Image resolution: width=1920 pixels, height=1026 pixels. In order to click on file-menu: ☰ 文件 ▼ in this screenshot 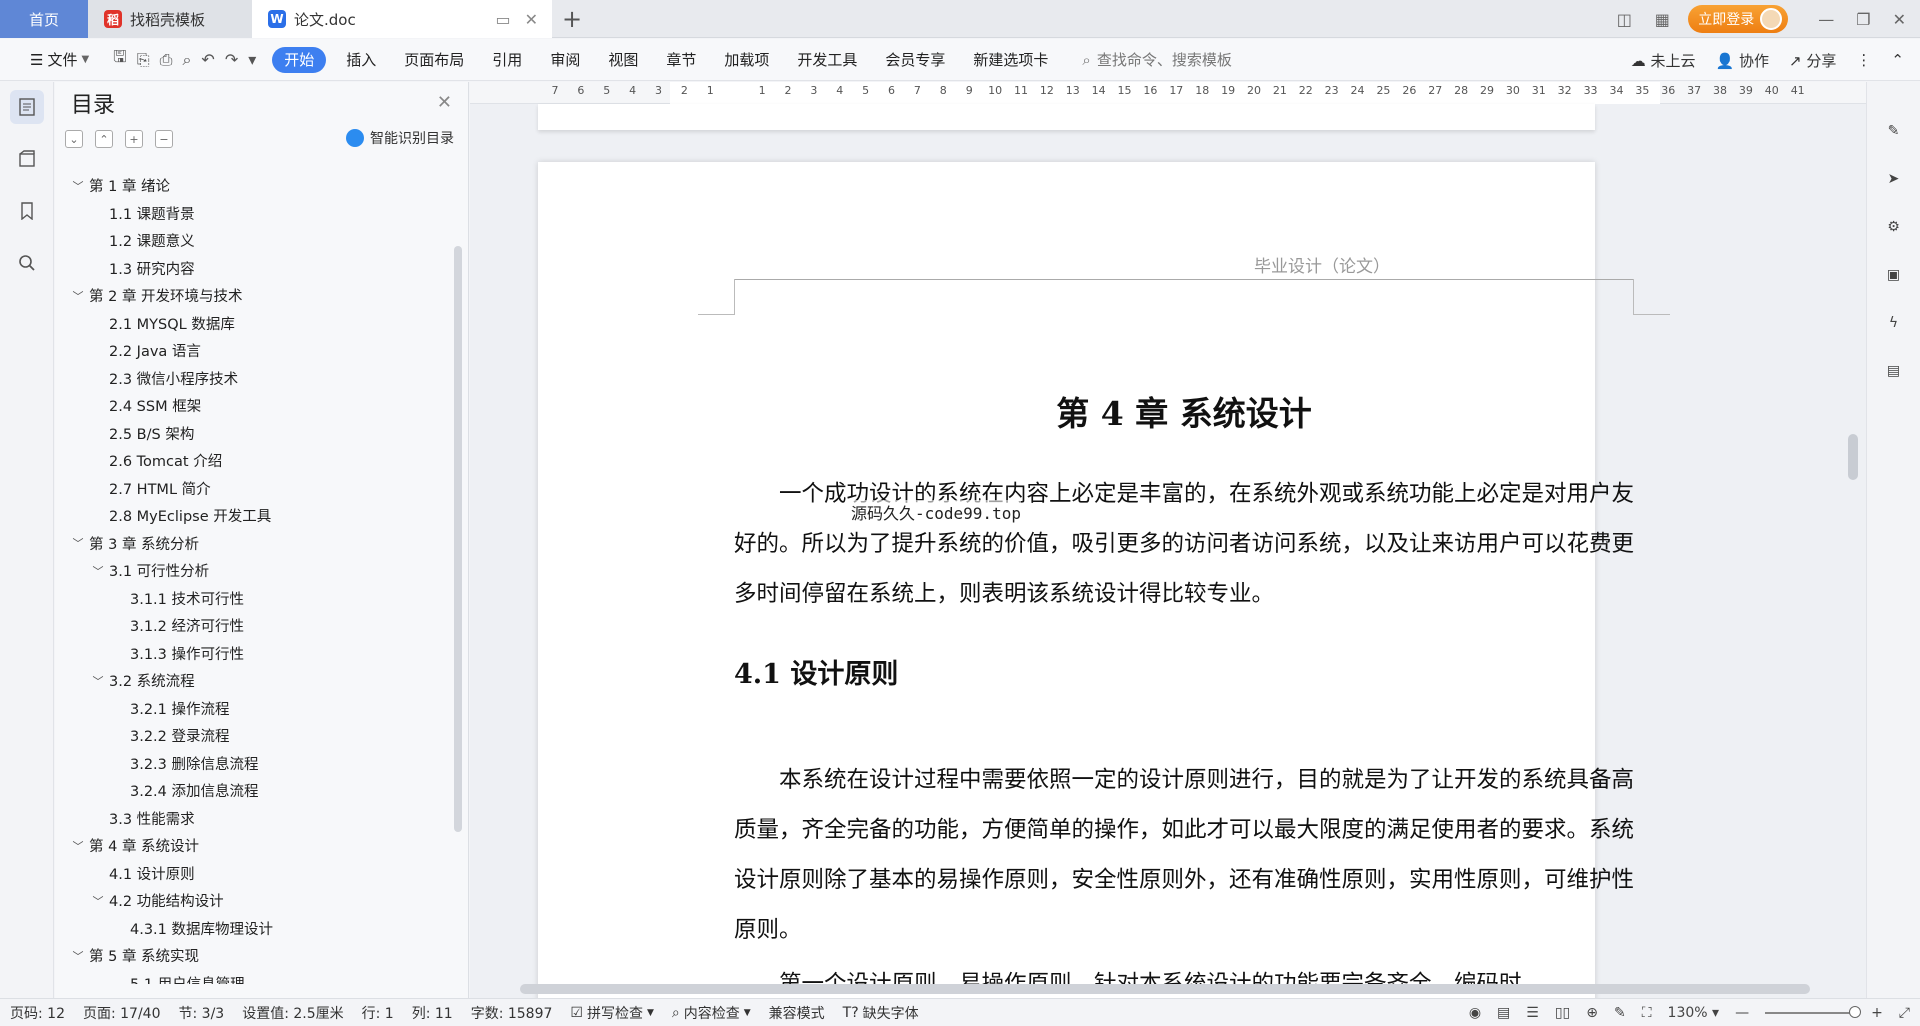, I will do `click(59, 60)`.